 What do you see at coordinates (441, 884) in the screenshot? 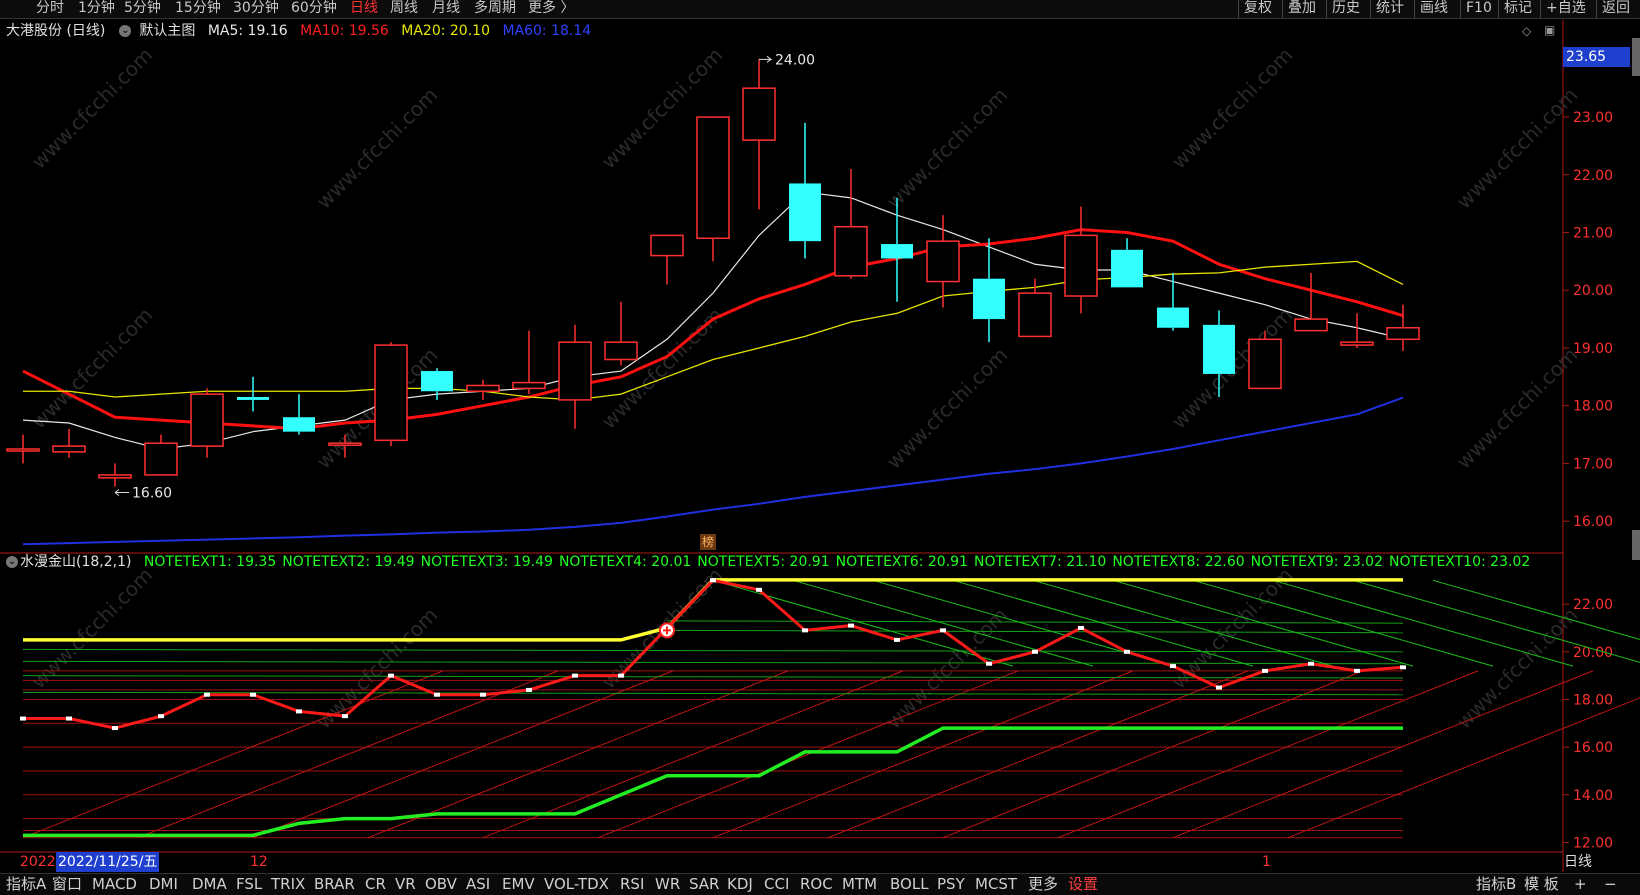
I see `tab-obv: OBV` at bounding box center [441, 884].